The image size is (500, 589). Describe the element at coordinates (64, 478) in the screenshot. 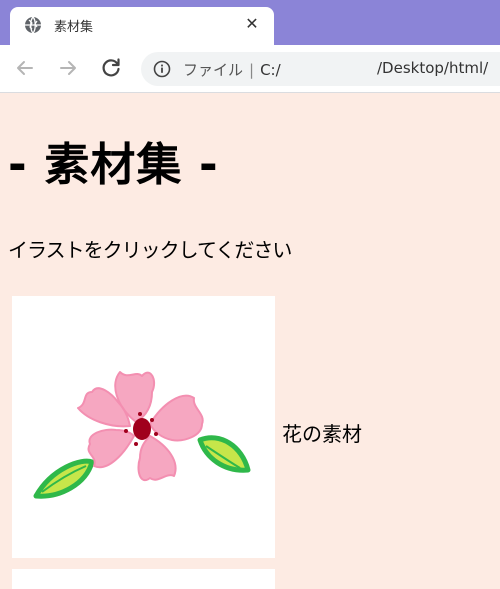

I see `leaf-left` at that location.